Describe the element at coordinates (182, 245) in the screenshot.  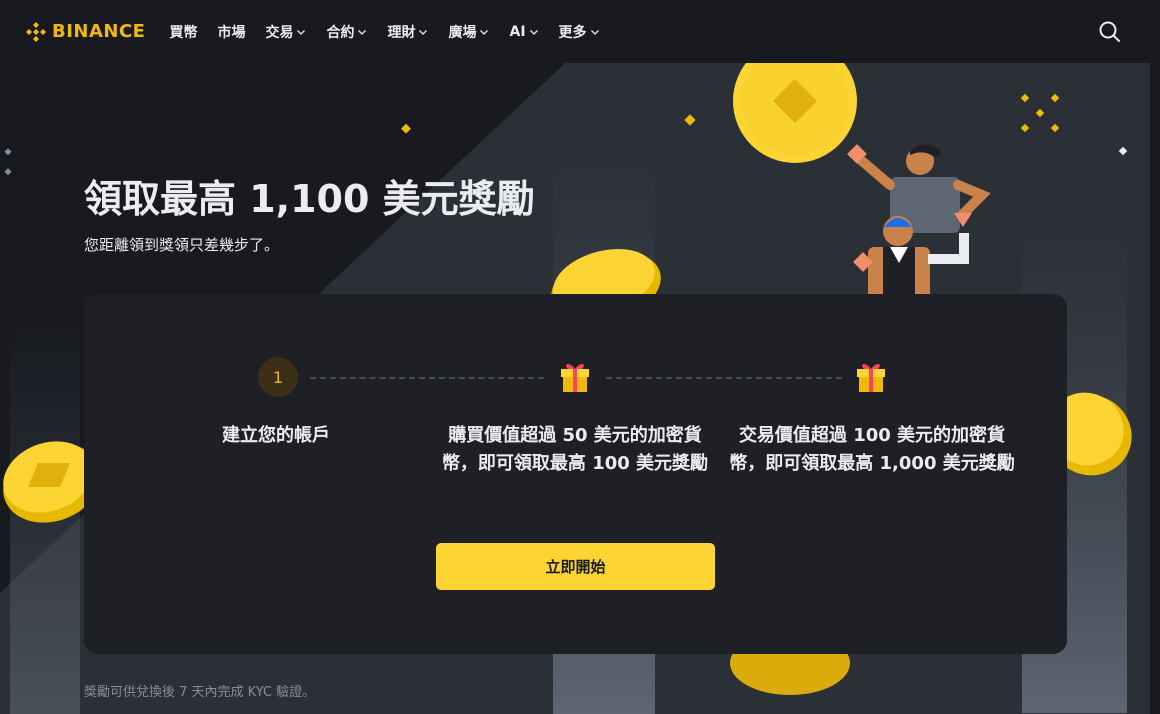
I see `hero-subtitle: 您距離領到獎領只差幾步了。` at that location.